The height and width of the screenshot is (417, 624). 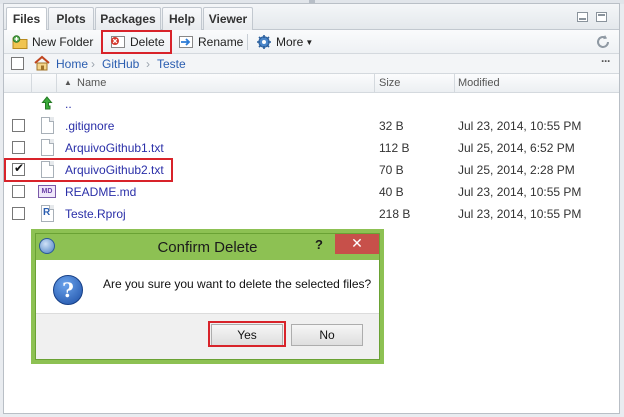 I want to click on tab-bar: Files Plots Packages Help Viewer, so click(x=311, y=17).